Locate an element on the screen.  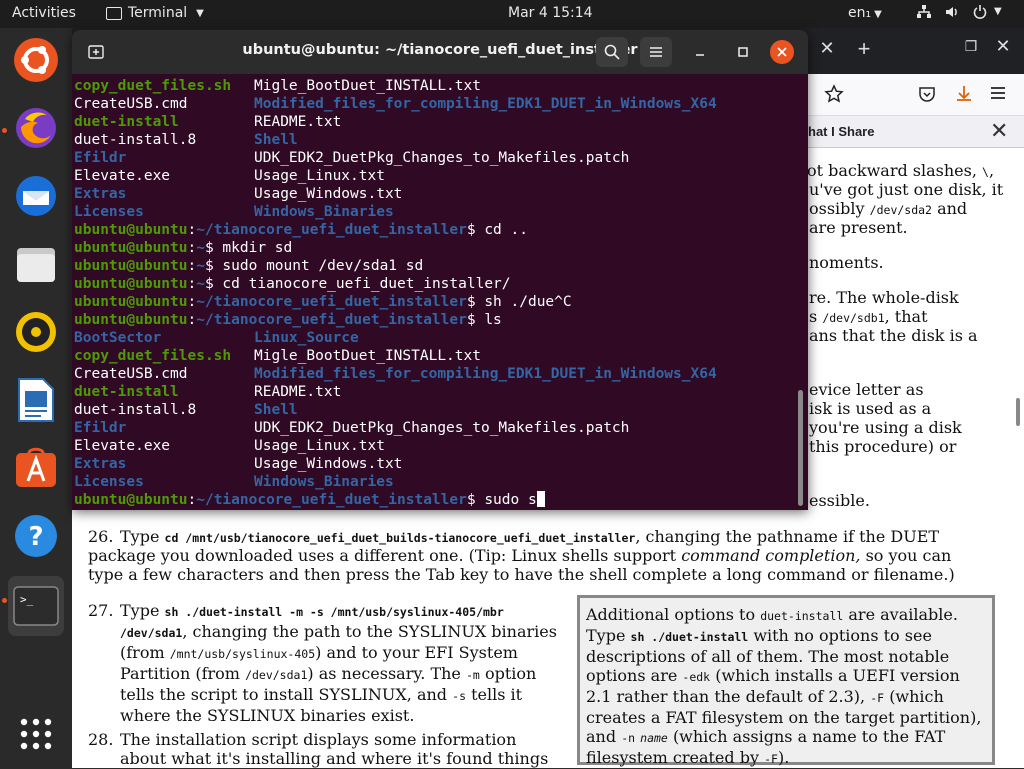
files-icon is located at coordinates (36, 264).